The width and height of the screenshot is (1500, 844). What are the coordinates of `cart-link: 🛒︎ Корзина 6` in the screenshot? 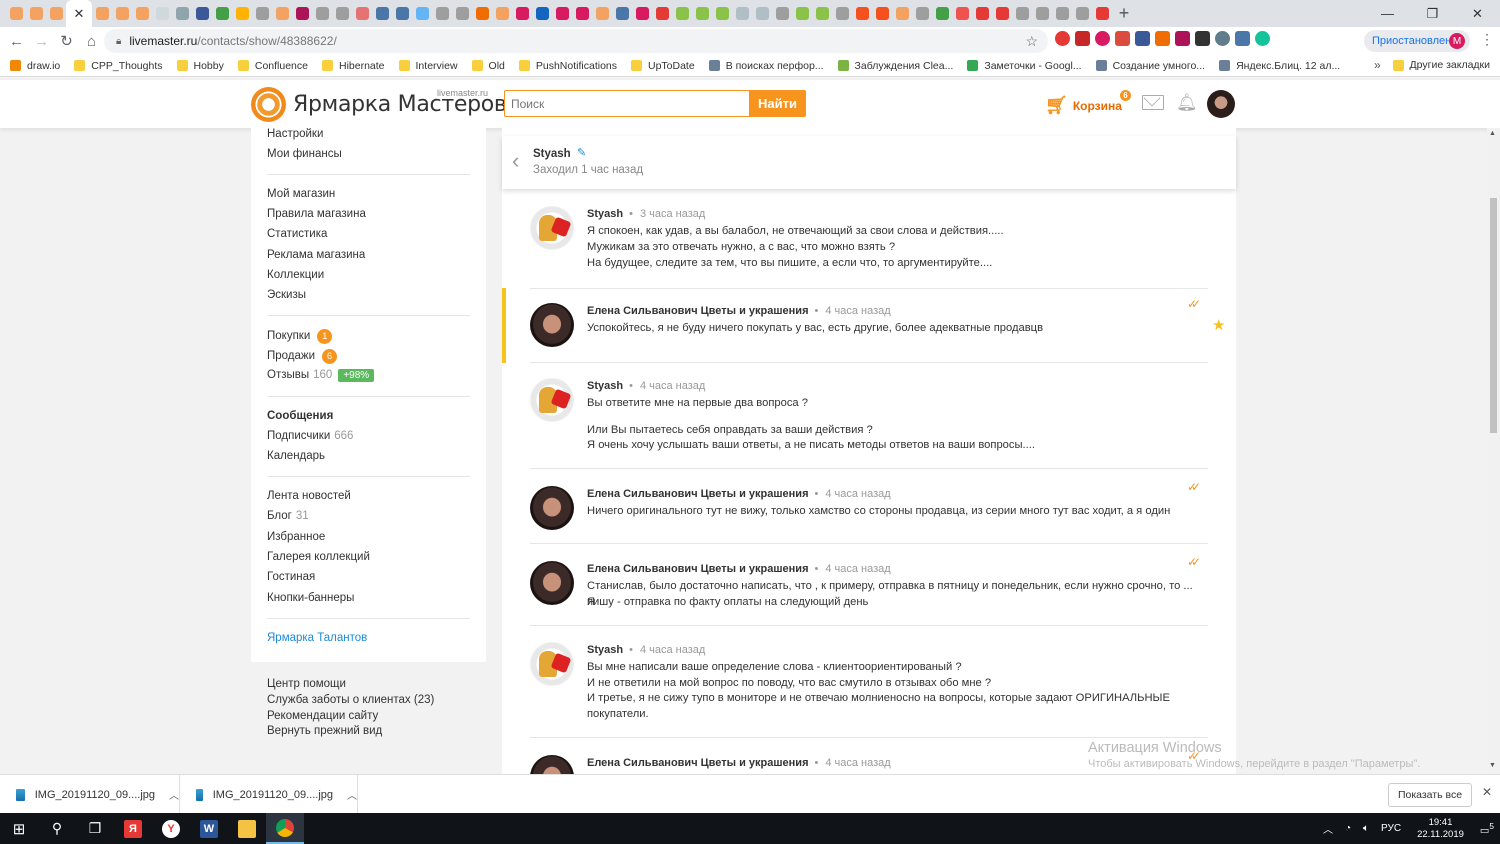 It's located at (1088, 103).